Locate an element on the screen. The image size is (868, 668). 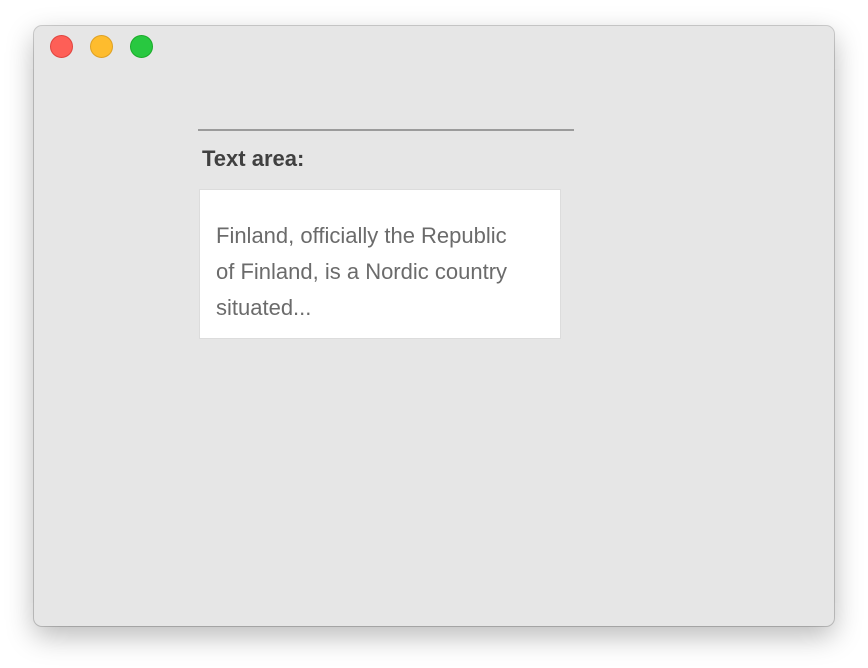
minimize-window-button is located at coordinates (101, 46).